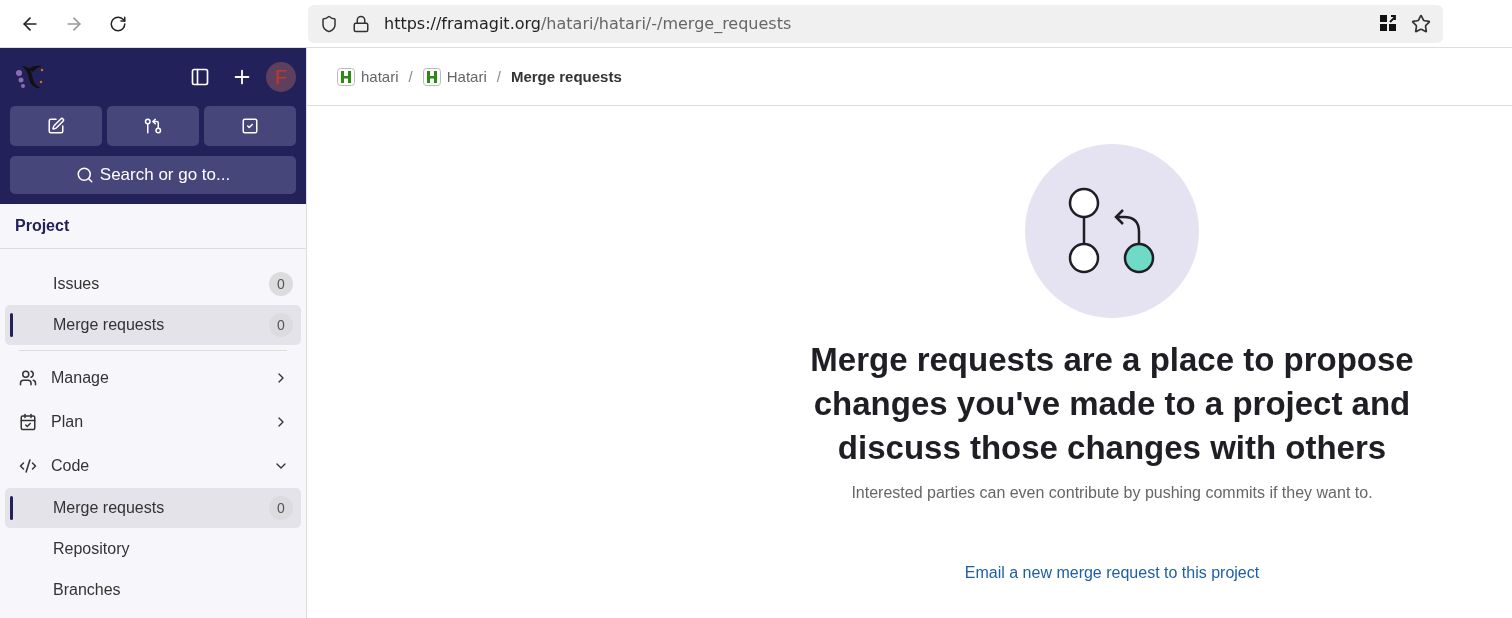  What do you see at coordinates (153, 590) in the screenshot?
I see `nav-item: Branches` at bounding box center [153, 590].